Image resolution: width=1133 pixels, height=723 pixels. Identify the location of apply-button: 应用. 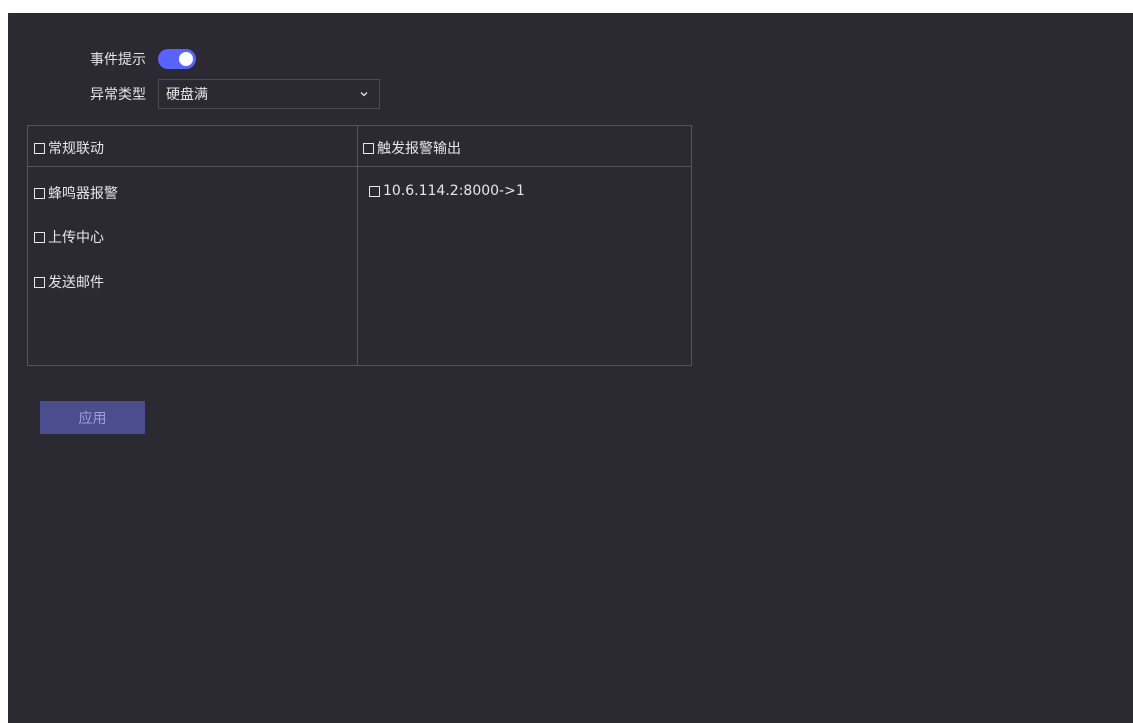
(92, 417).